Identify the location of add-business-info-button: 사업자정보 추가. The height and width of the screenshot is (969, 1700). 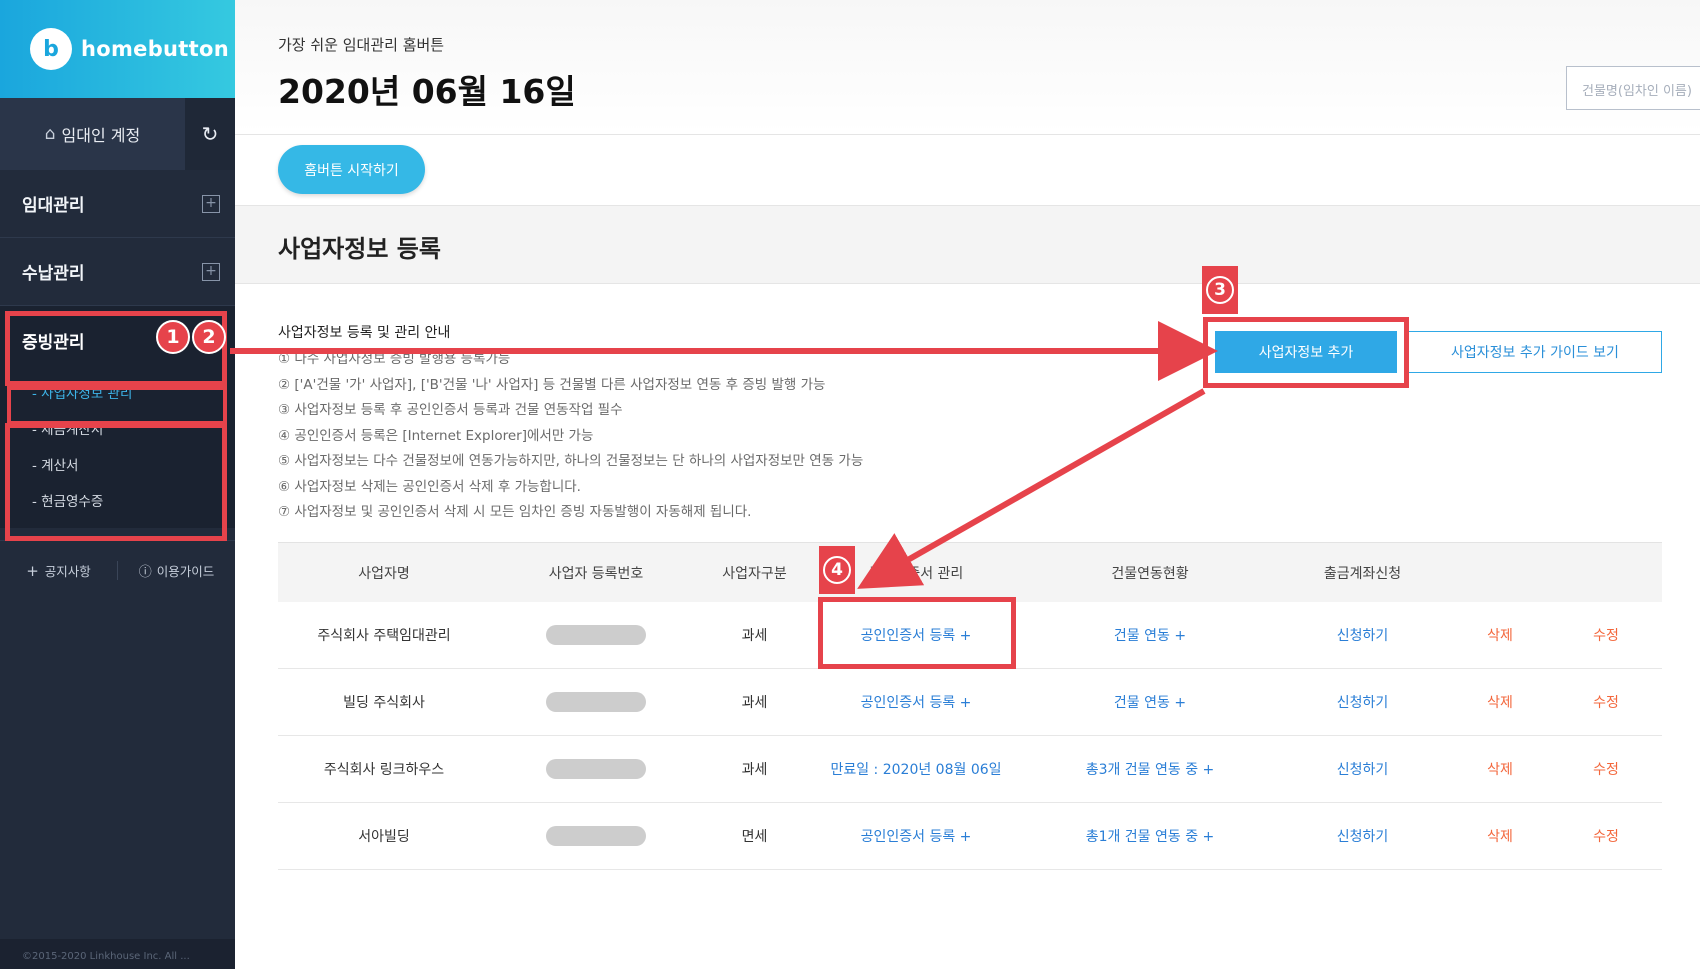
(1306, 352).